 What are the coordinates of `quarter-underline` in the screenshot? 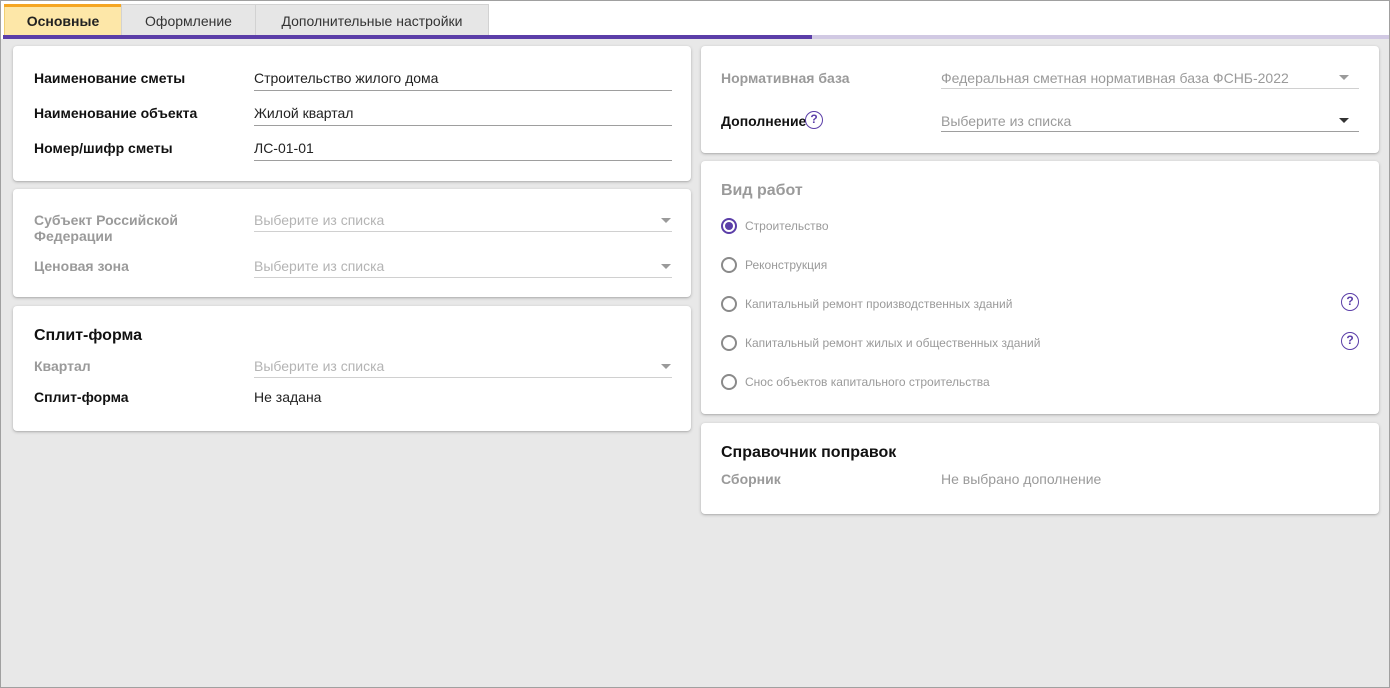 It's located at (463, 377).